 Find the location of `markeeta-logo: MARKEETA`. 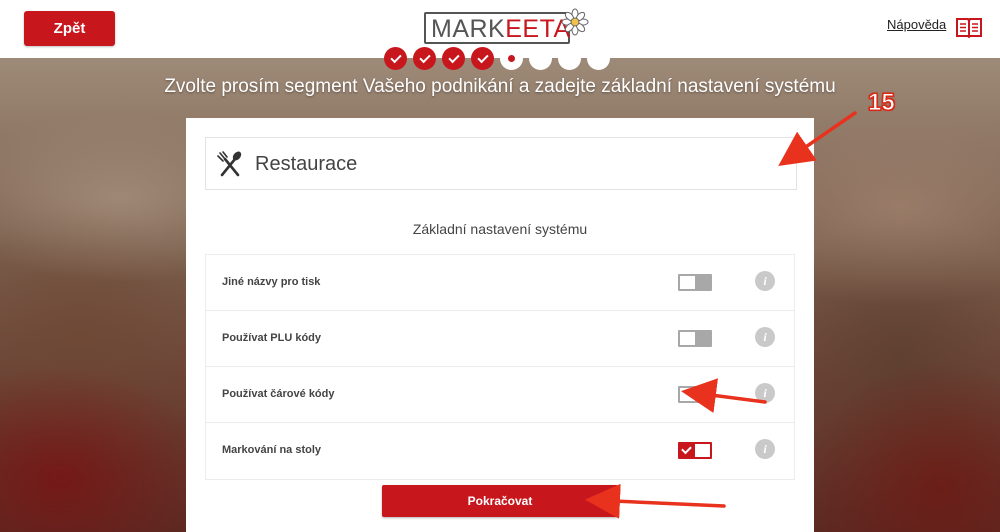

markeeta-logo: MARKEETA is located at coordinates (507, 28).